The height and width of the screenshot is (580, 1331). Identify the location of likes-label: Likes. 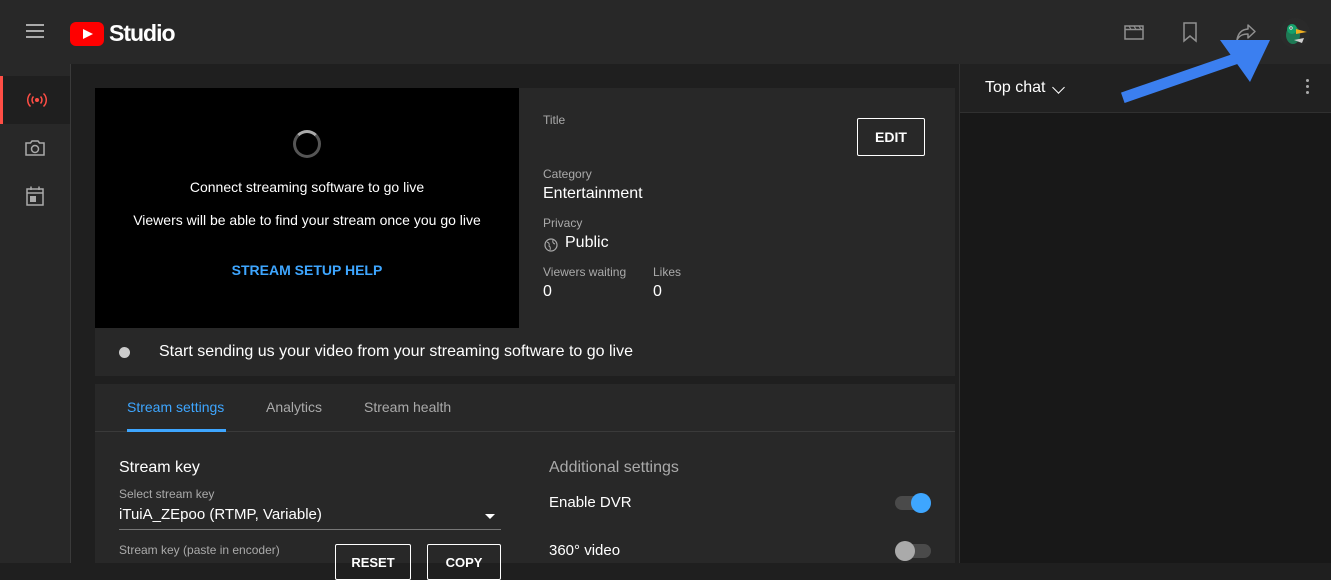
(667, 272).